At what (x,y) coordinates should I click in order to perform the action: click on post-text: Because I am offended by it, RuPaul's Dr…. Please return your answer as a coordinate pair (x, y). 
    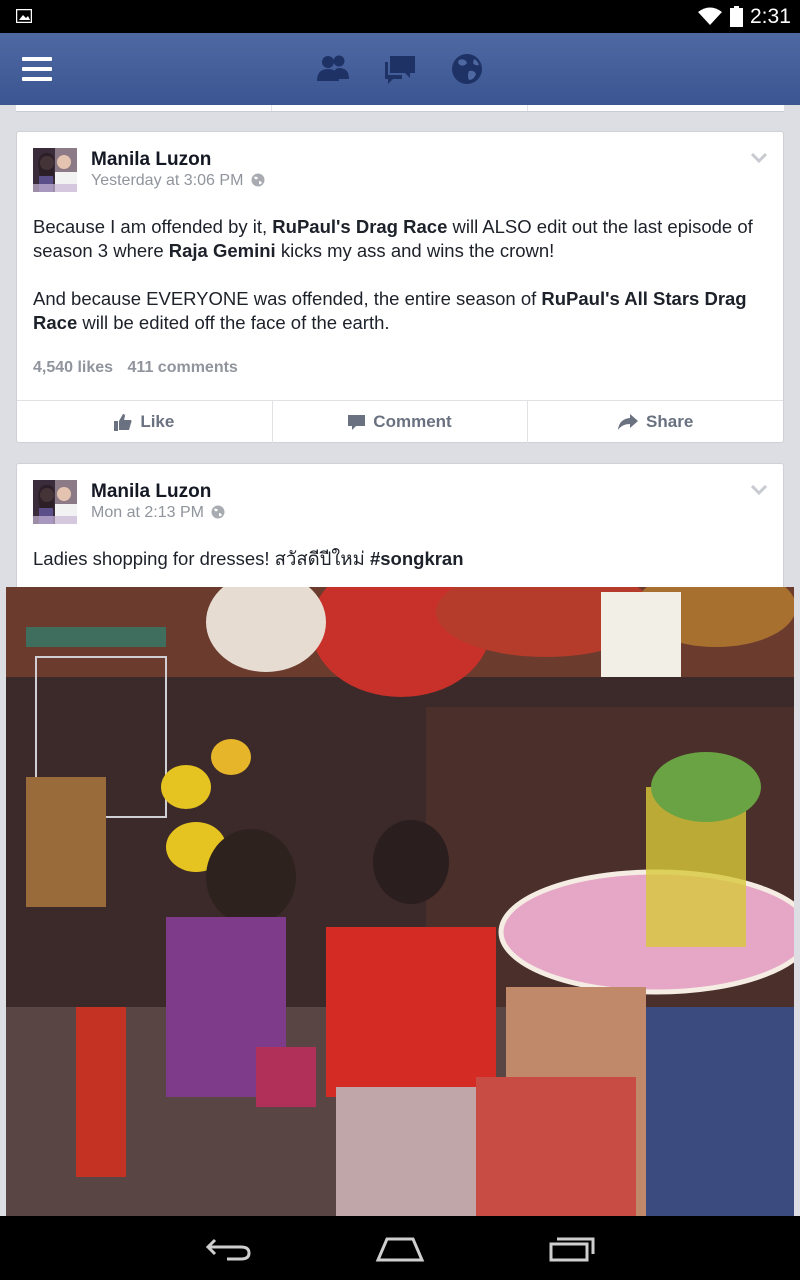
    Looking at the image, I should click on (398, 275).